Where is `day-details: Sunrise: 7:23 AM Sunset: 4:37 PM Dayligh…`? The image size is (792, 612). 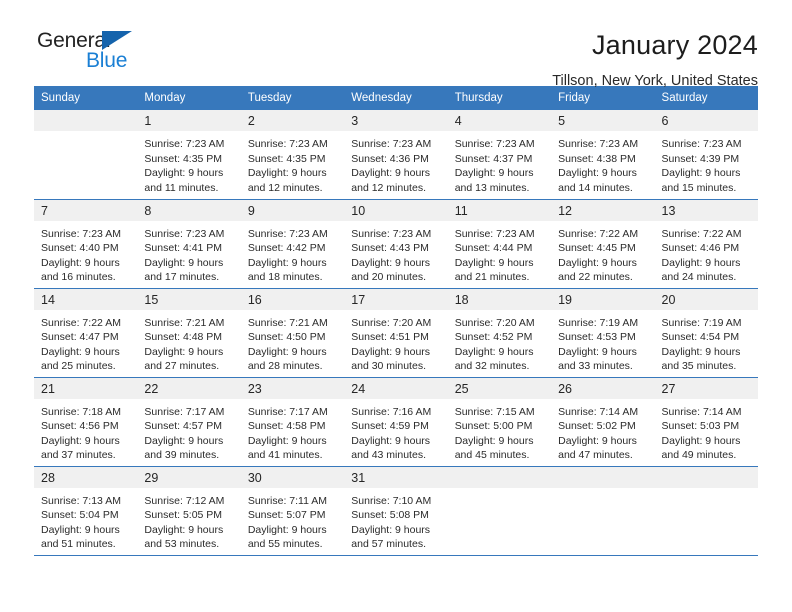
day-details: Sunrise: 7:23 AM Sunset: 4:37 PM Dayligh… is located at coordinates (494, 166).